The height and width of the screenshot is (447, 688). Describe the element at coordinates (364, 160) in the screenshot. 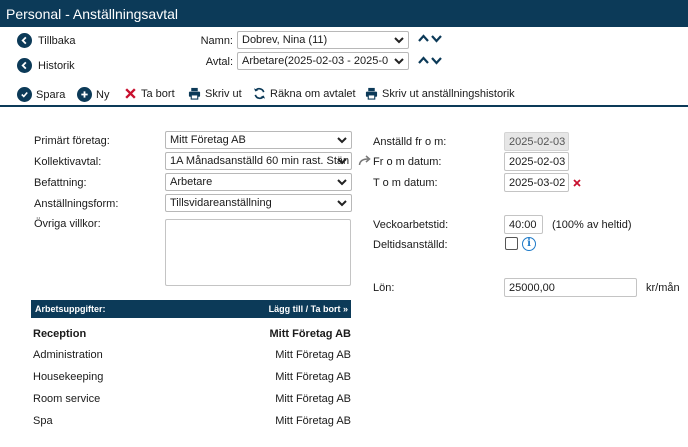

I see `return-arrow-icon` at that location.